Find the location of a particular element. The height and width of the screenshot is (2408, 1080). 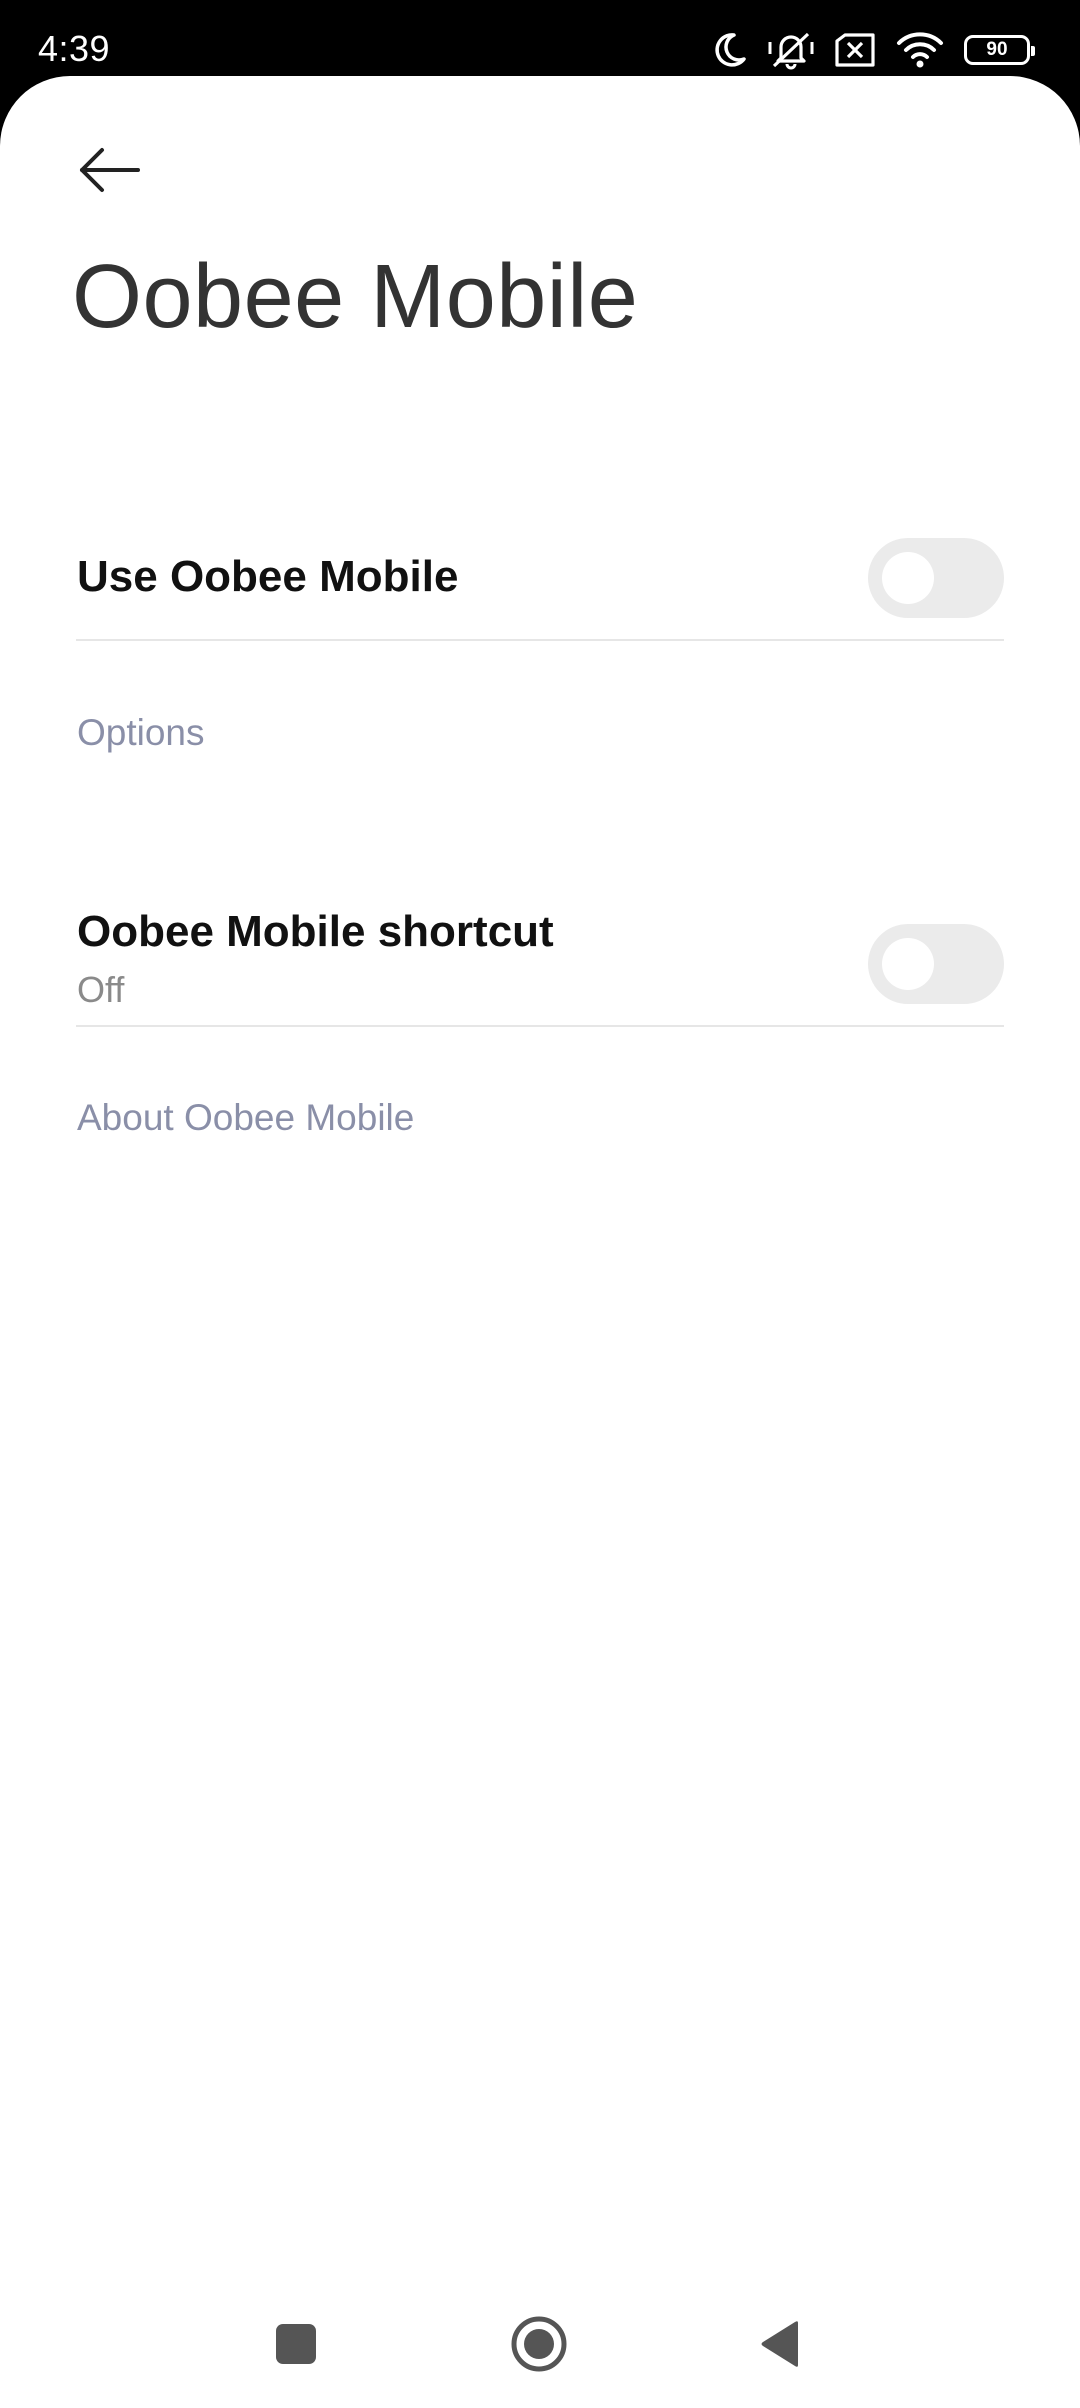

use-oobee-row: Use Oobee Mobile is located at coordinates (540, 576).